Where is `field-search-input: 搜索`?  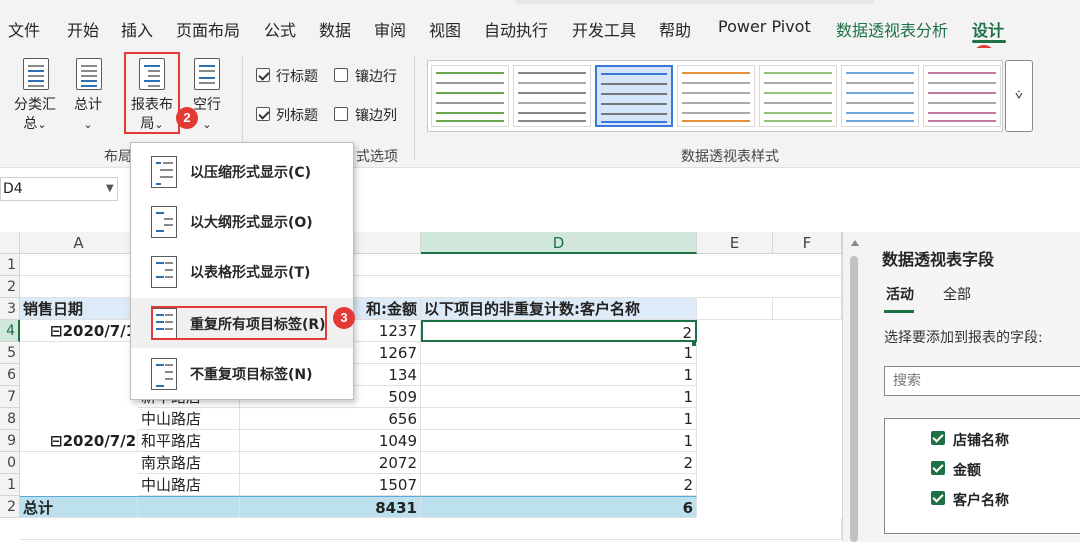
field-search-input: 搜索 is located at coordinates (982, 381).